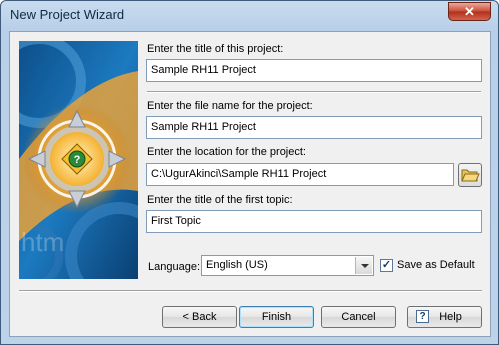 The height and width of the screenshot is (345, 499). Describe the element at coordinates (226, 152) in the screenshot. I see `location-label: Enter the location for the project:` at that location.